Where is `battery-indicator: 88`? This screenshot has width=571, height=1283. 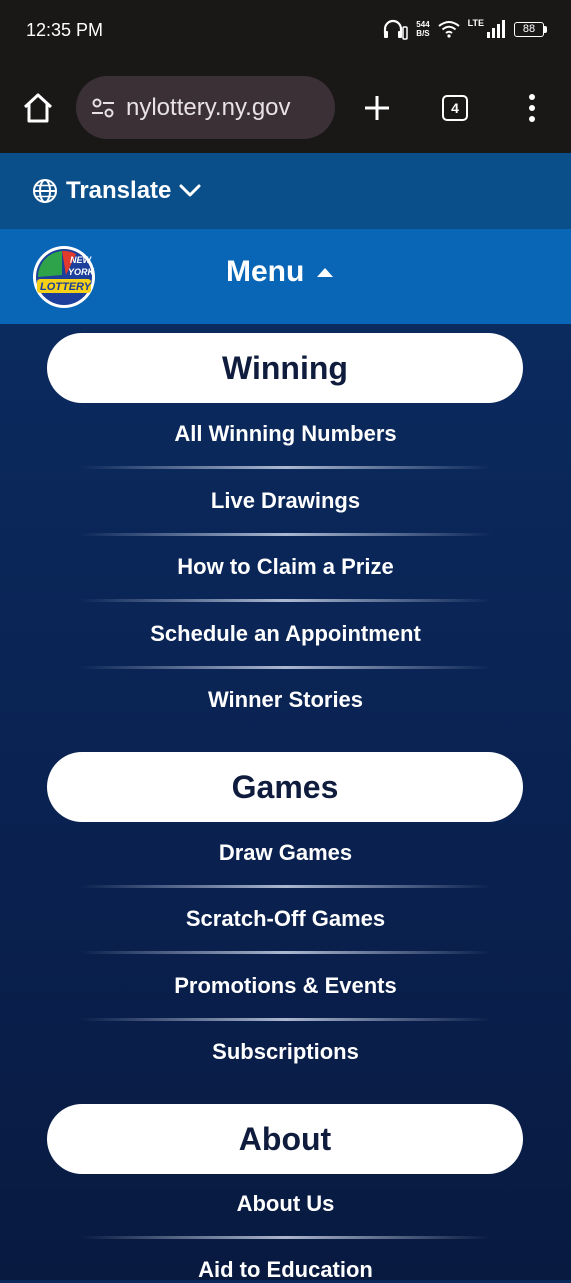
battery-indicator: 88 is located at coordinates (530, 29).